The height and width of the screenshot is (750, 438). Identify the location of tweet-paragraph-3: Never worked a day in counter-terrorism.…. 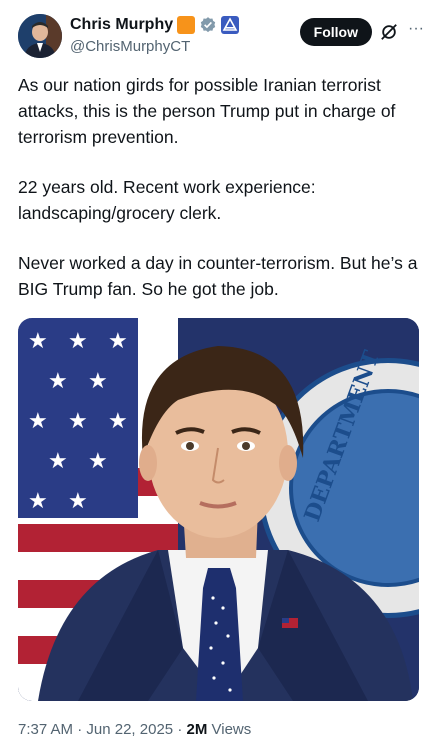
(218, 276).